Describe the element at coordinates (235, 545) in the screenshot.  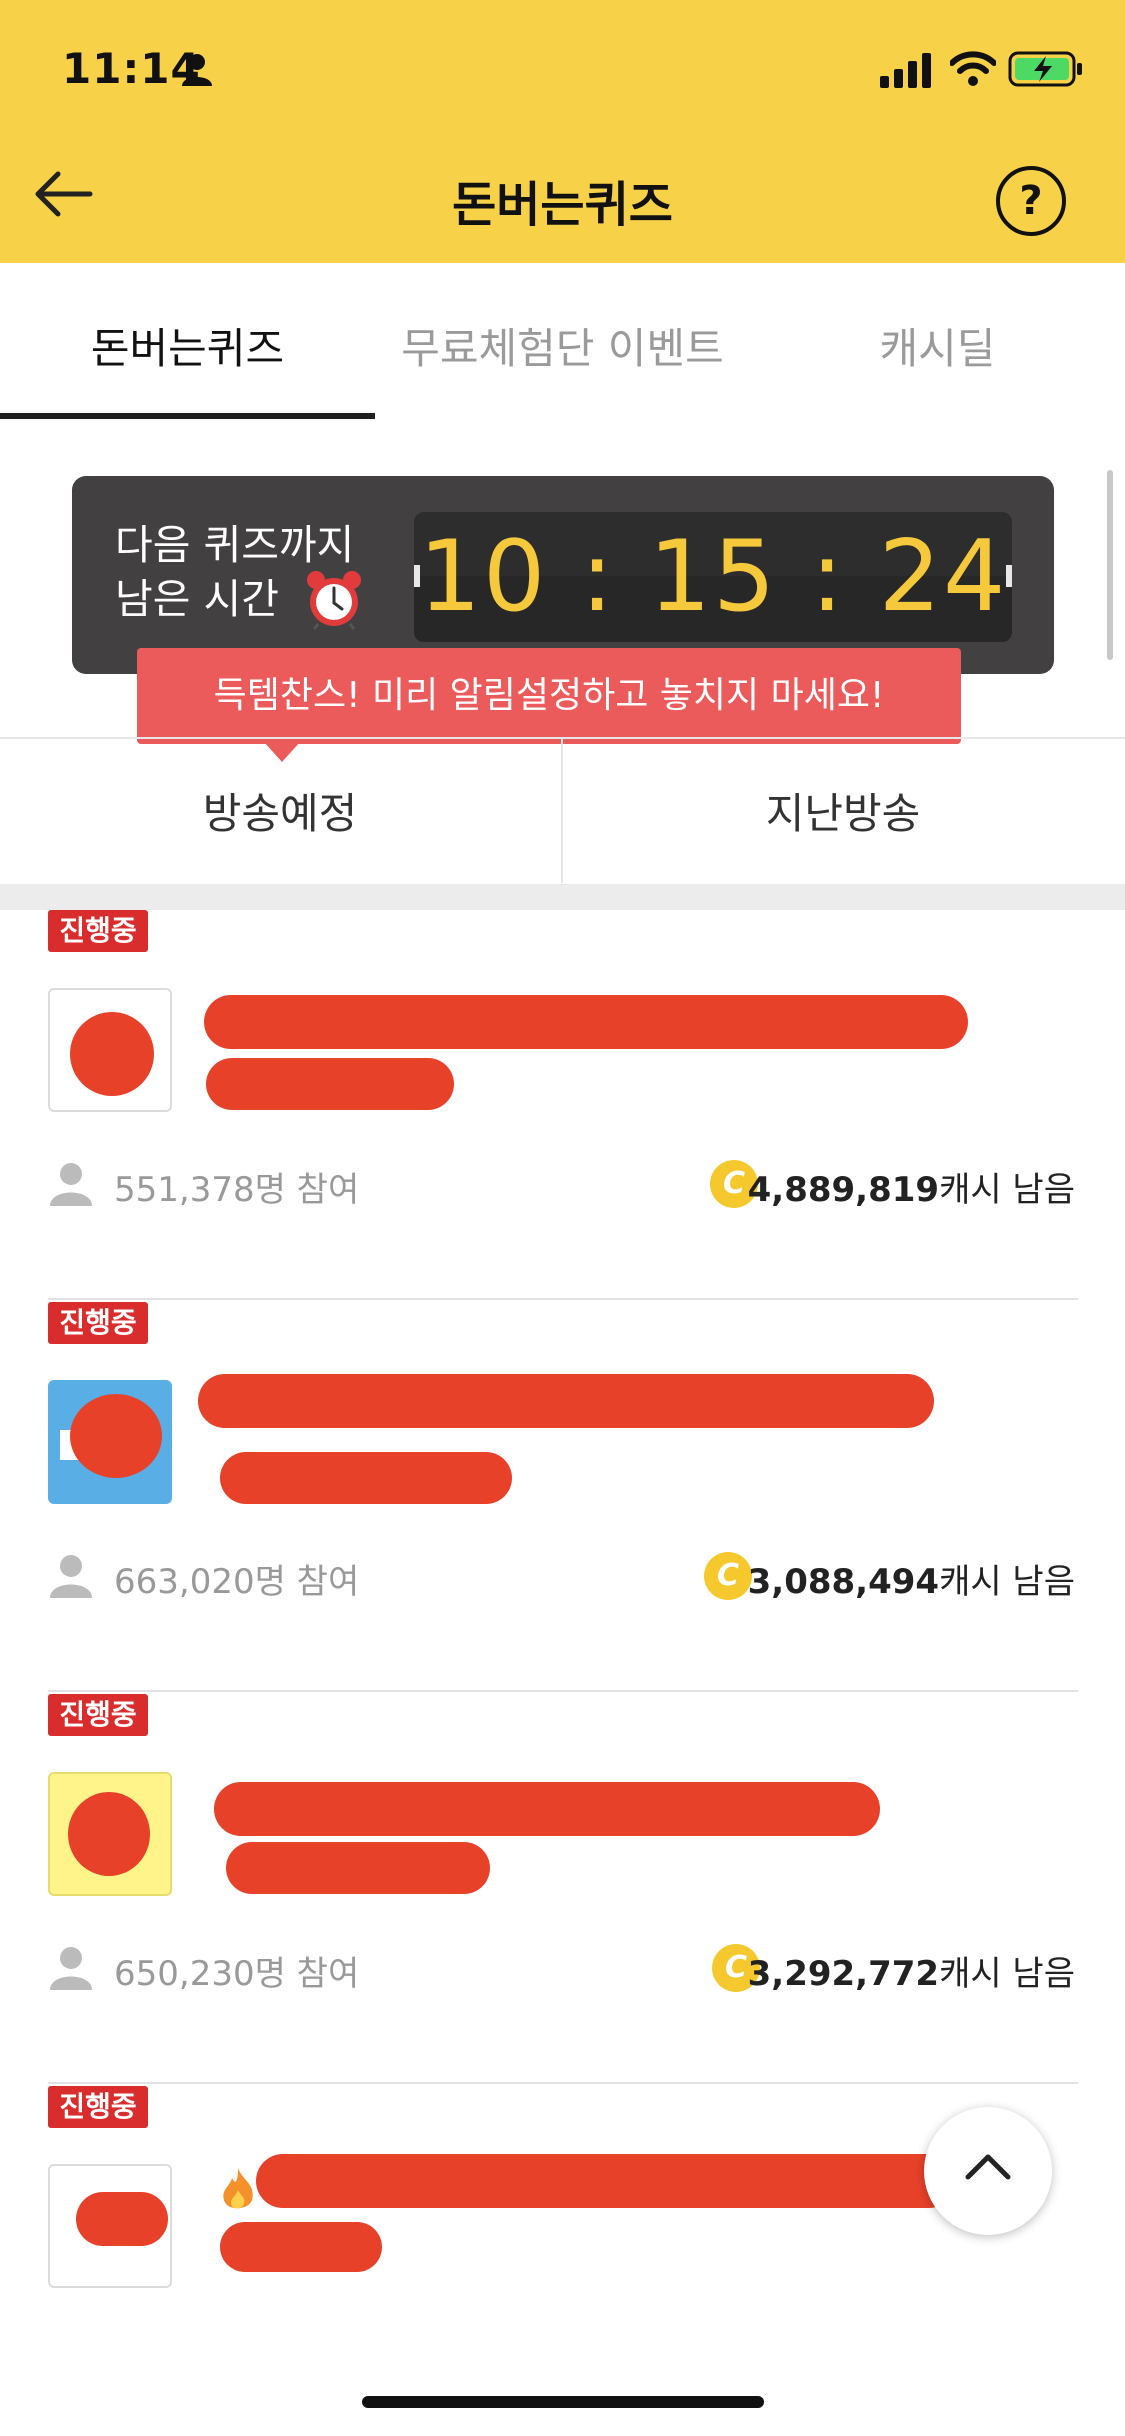
I see `timer-label-line1: 다음 퀴즈까지` at that location.